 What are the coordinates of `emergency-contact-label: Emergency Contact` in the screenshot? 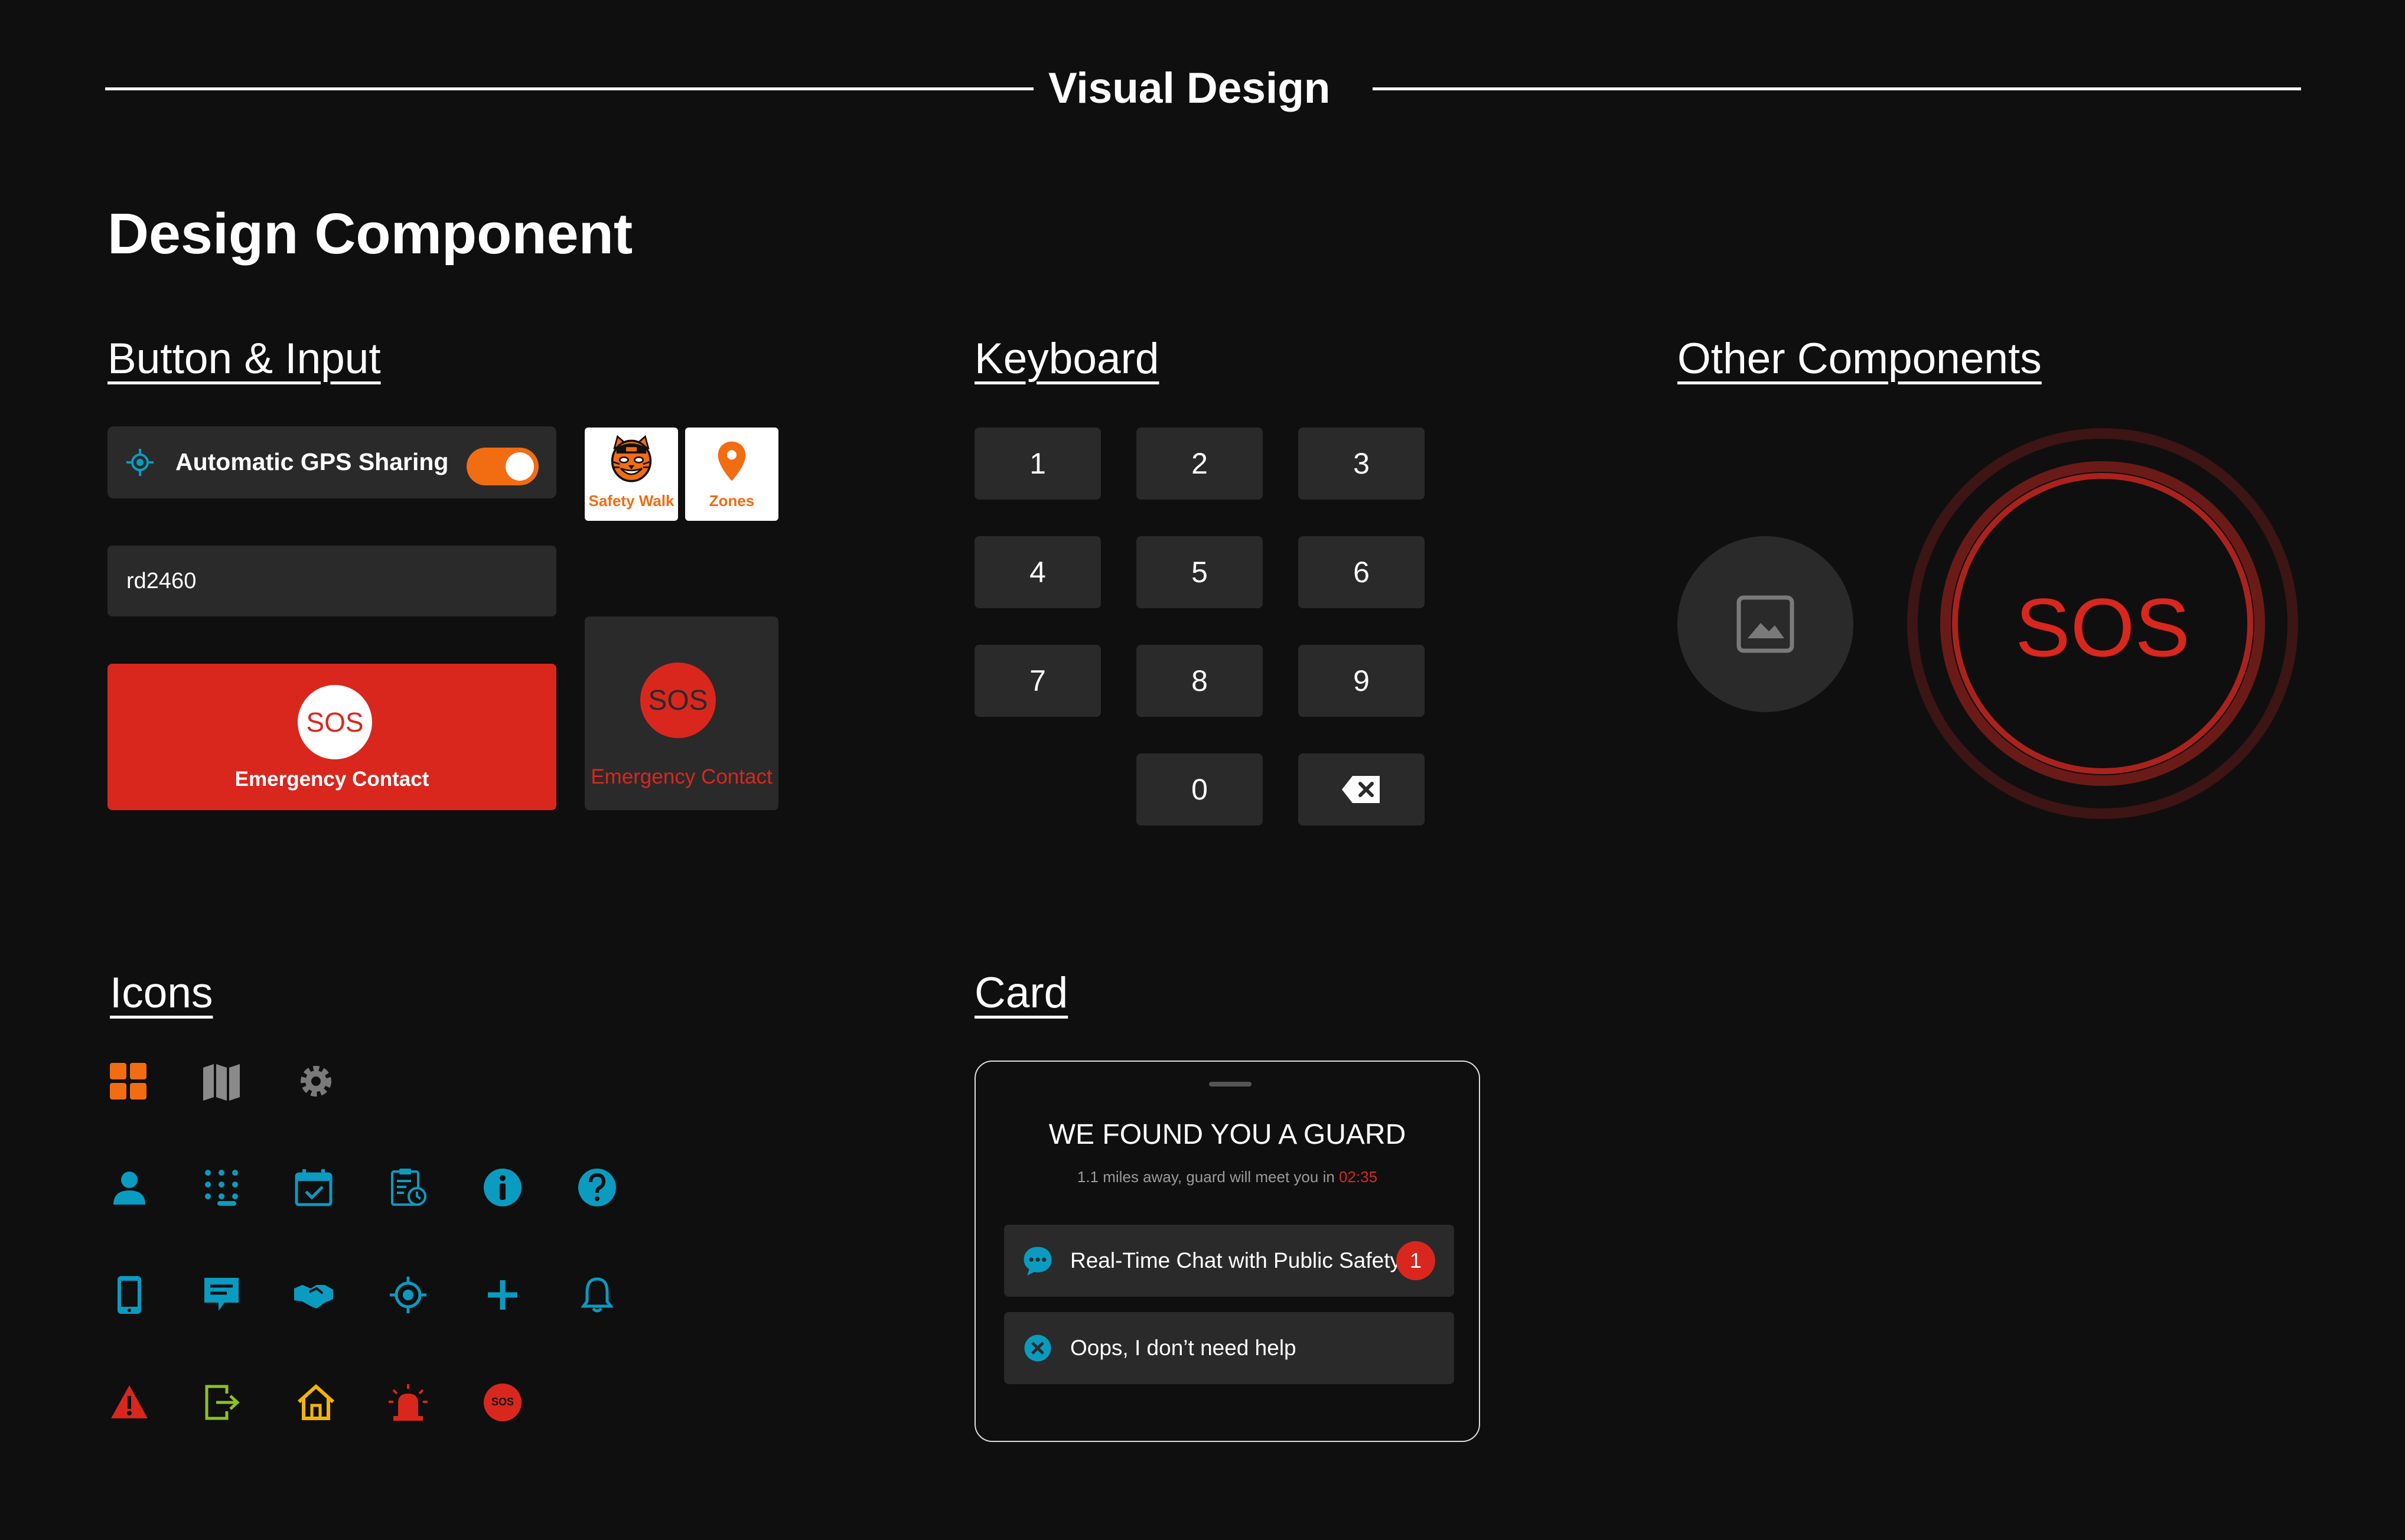 It's located at (332, 779).